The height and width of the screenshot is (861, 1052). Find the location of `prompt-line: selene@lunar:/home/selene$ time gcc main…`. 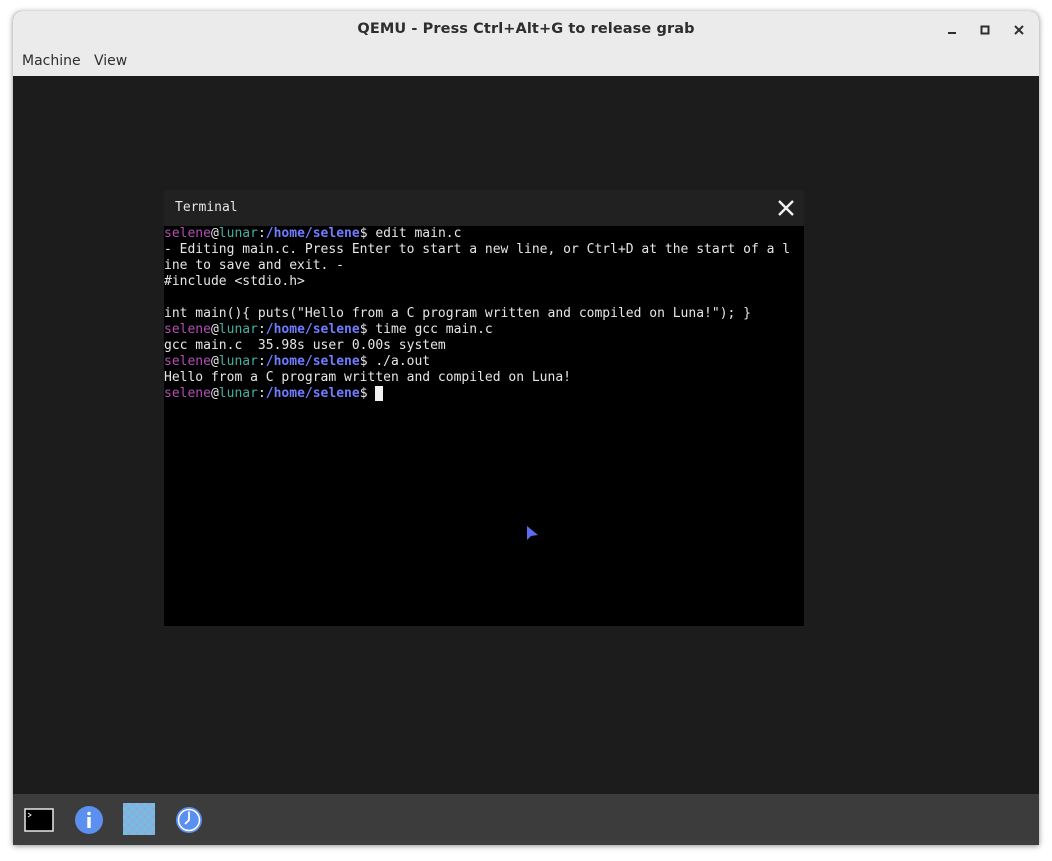

prompt-line: selene@lunar:/home/selene$ time gcc main… is located at coordinates (484, 330).